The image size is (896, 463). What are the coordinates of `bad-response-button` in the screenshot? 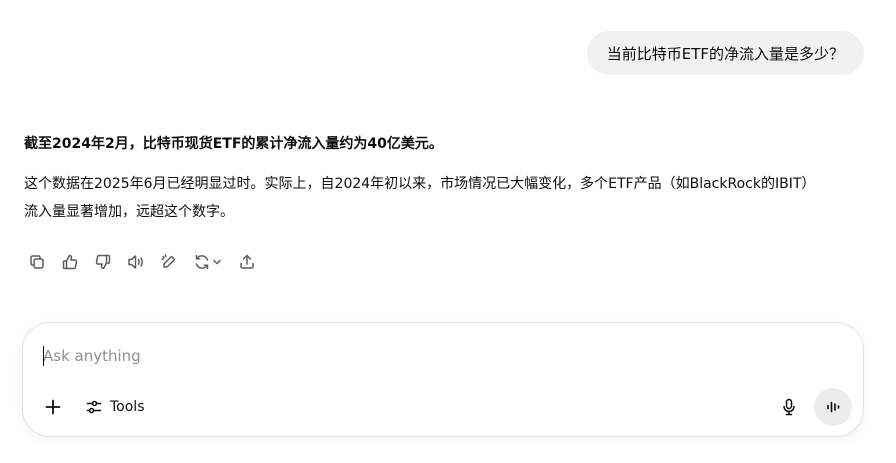 It's located at (103, 262).